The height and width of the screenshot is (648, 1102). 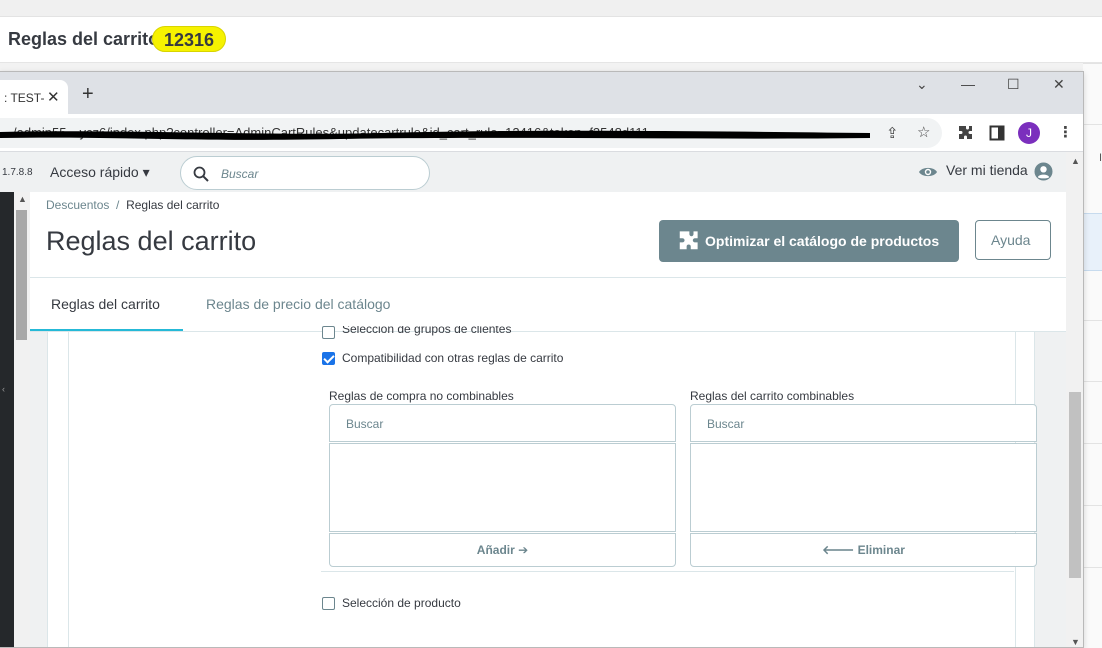 I want to click on tab-search-icon: ⌄, so click(x=922, y=84).